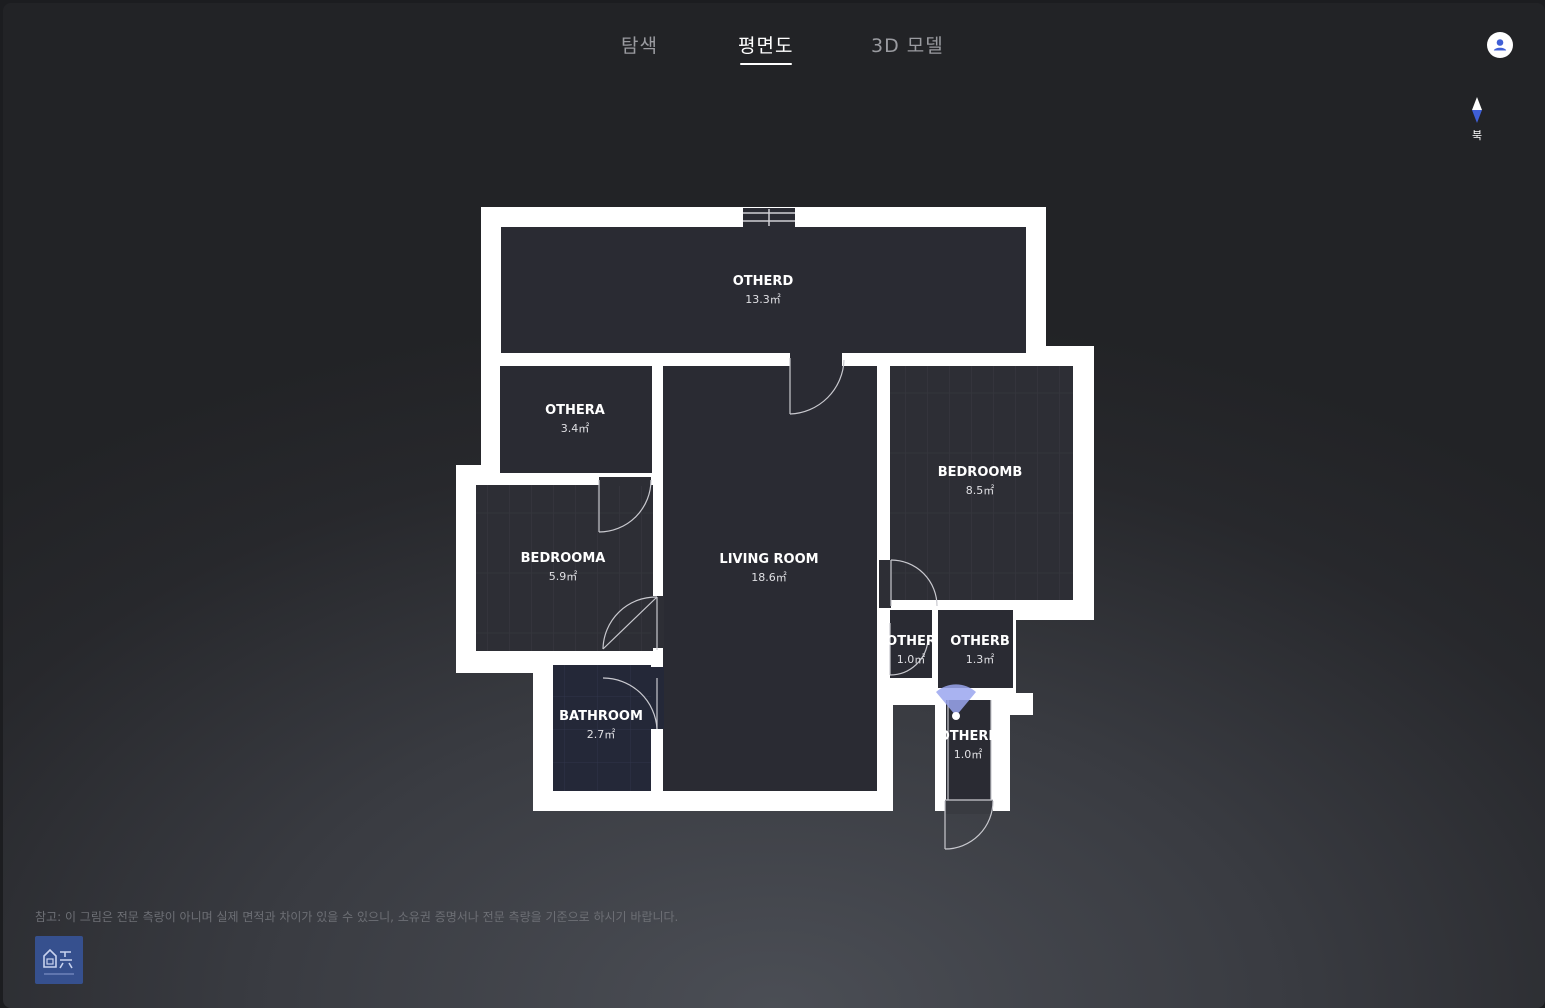  I want to click on room-name: OTHER, so click(911, 641).